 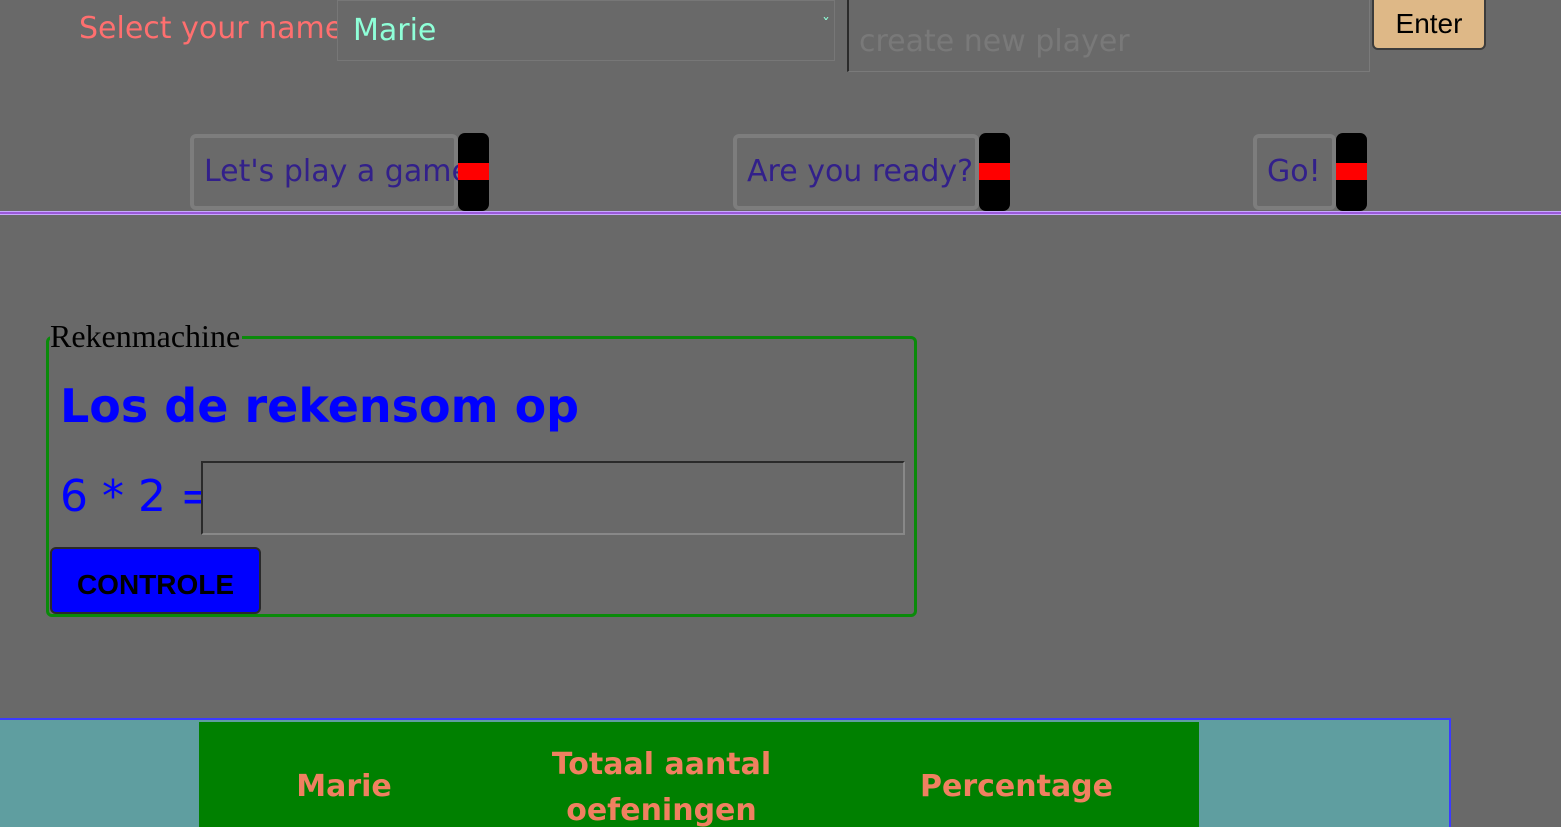 I want to click on results-header-total: Totaal aantal oefeningen, so click(x=661, y=787).